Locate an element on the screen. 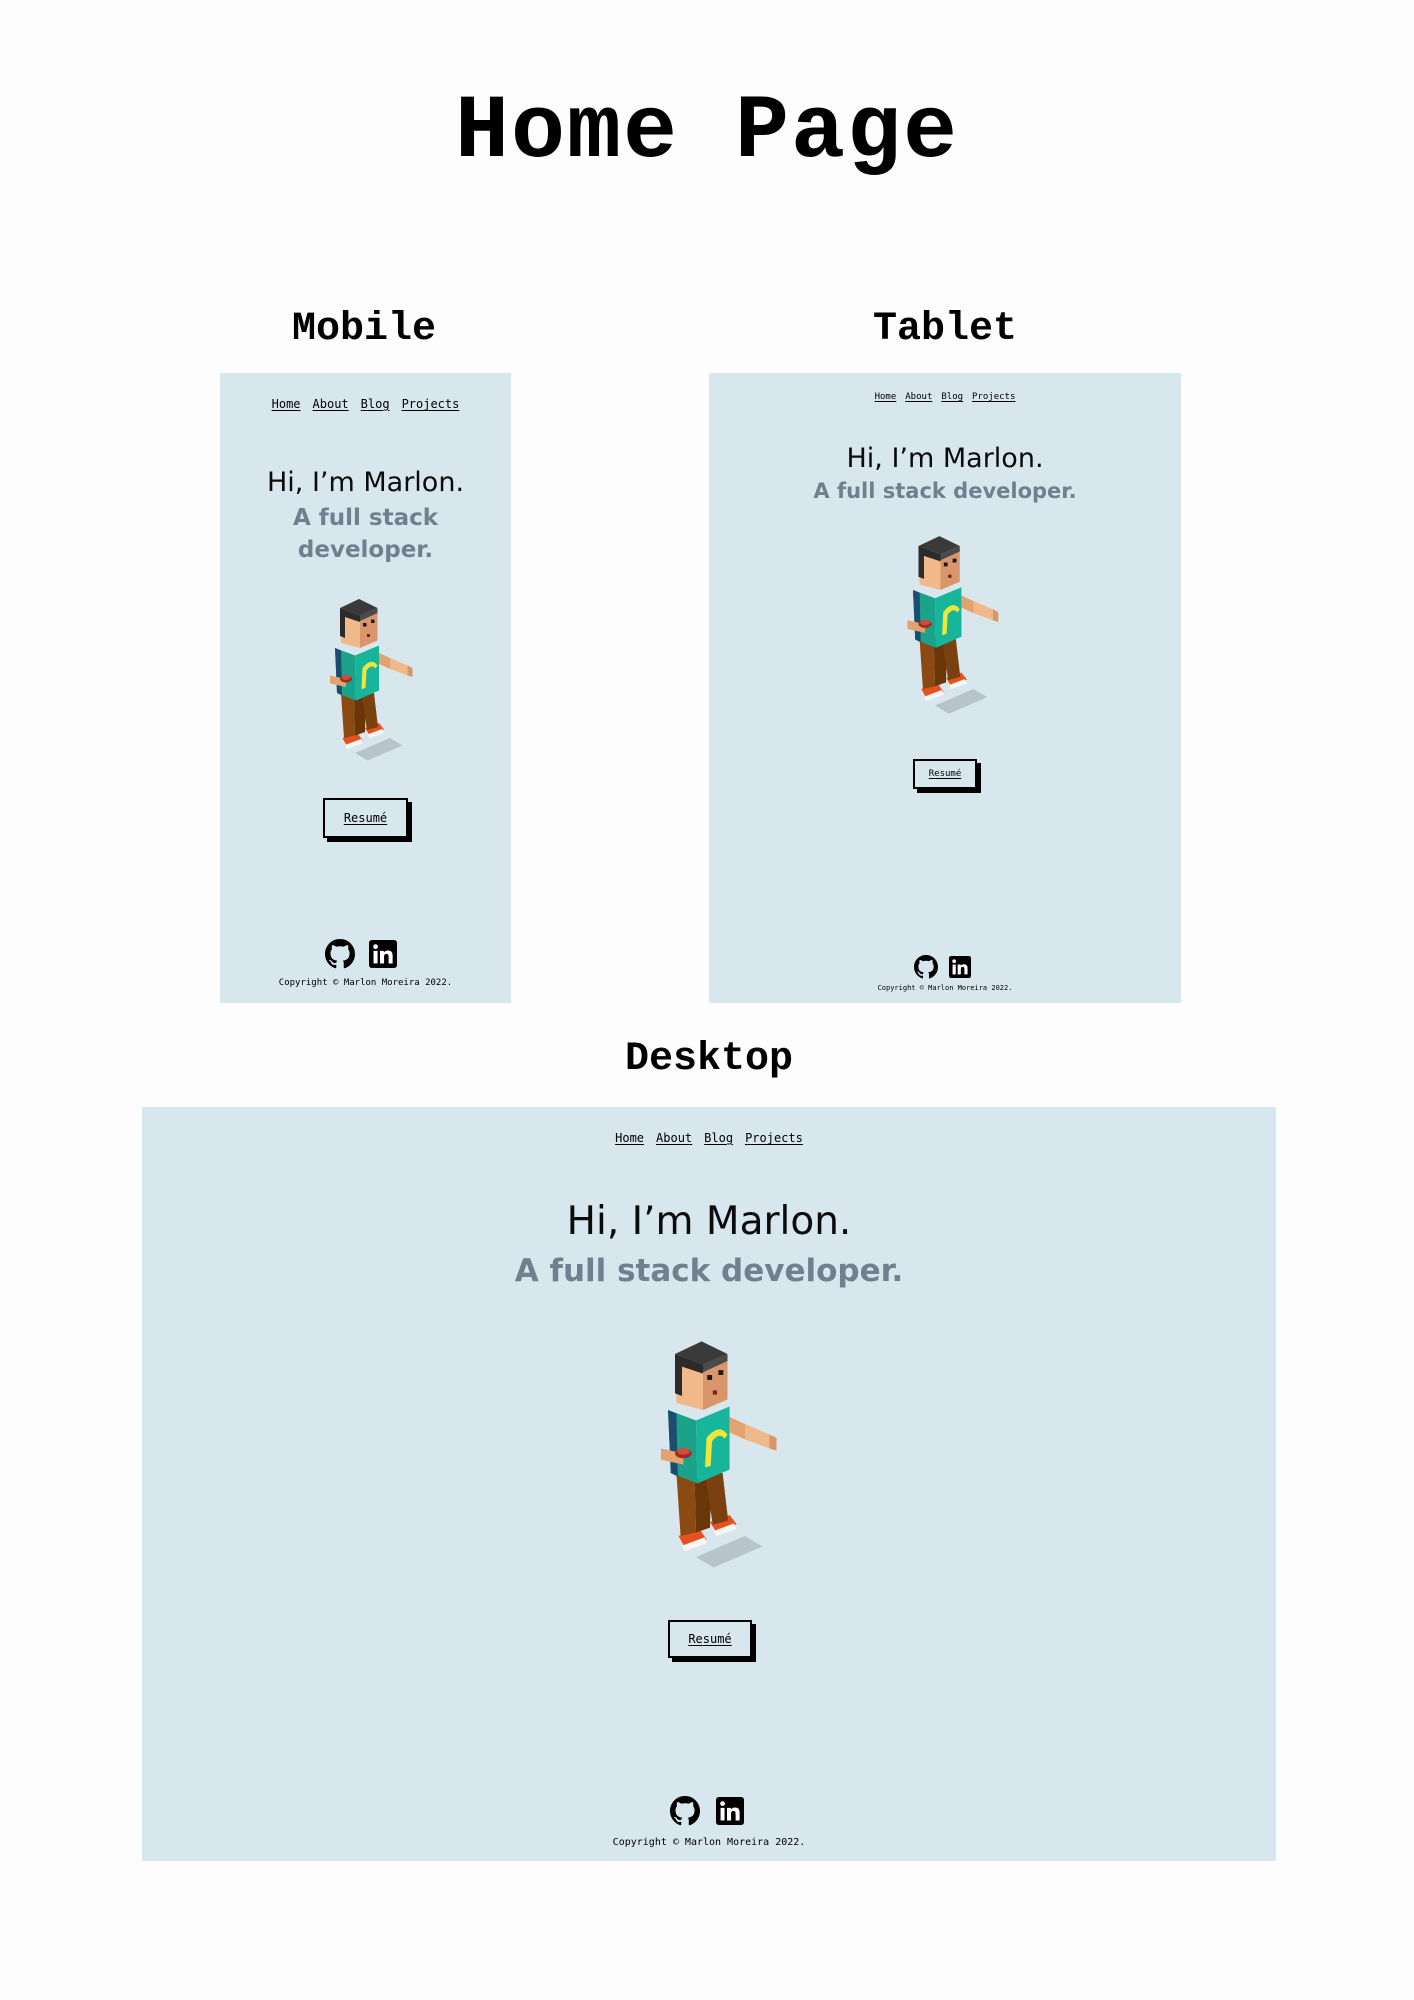  subtitle-line-1: A full stack is located at coordinates (365, 518).